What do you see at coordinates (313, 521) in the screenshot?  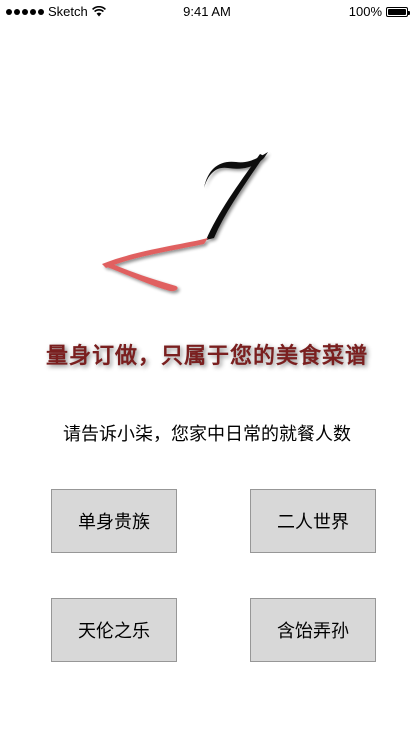 I see `option-couple-button: 二人世界` at bounding box center [313, 521].